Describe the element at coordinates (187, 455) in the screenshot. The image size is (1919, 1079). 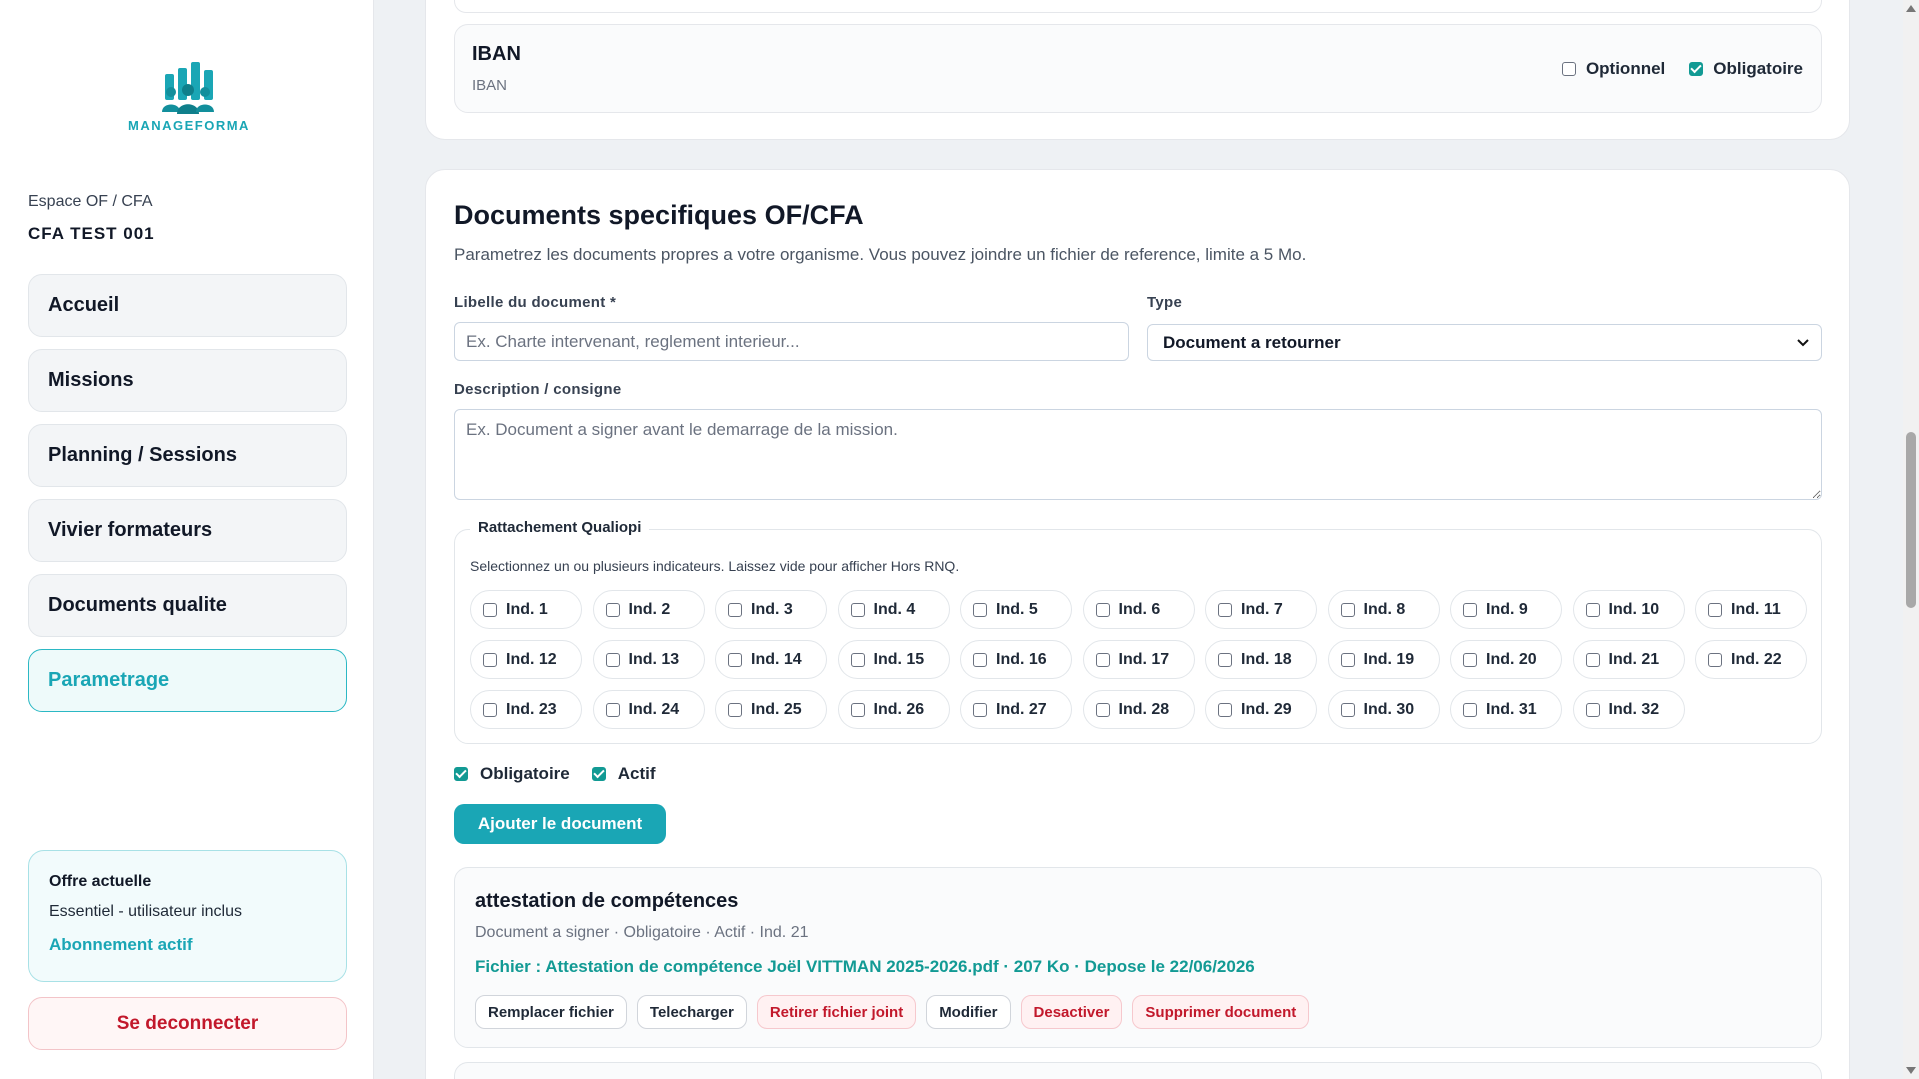
I see `sidebar-item-planning: Planning / Sessions` at that location.